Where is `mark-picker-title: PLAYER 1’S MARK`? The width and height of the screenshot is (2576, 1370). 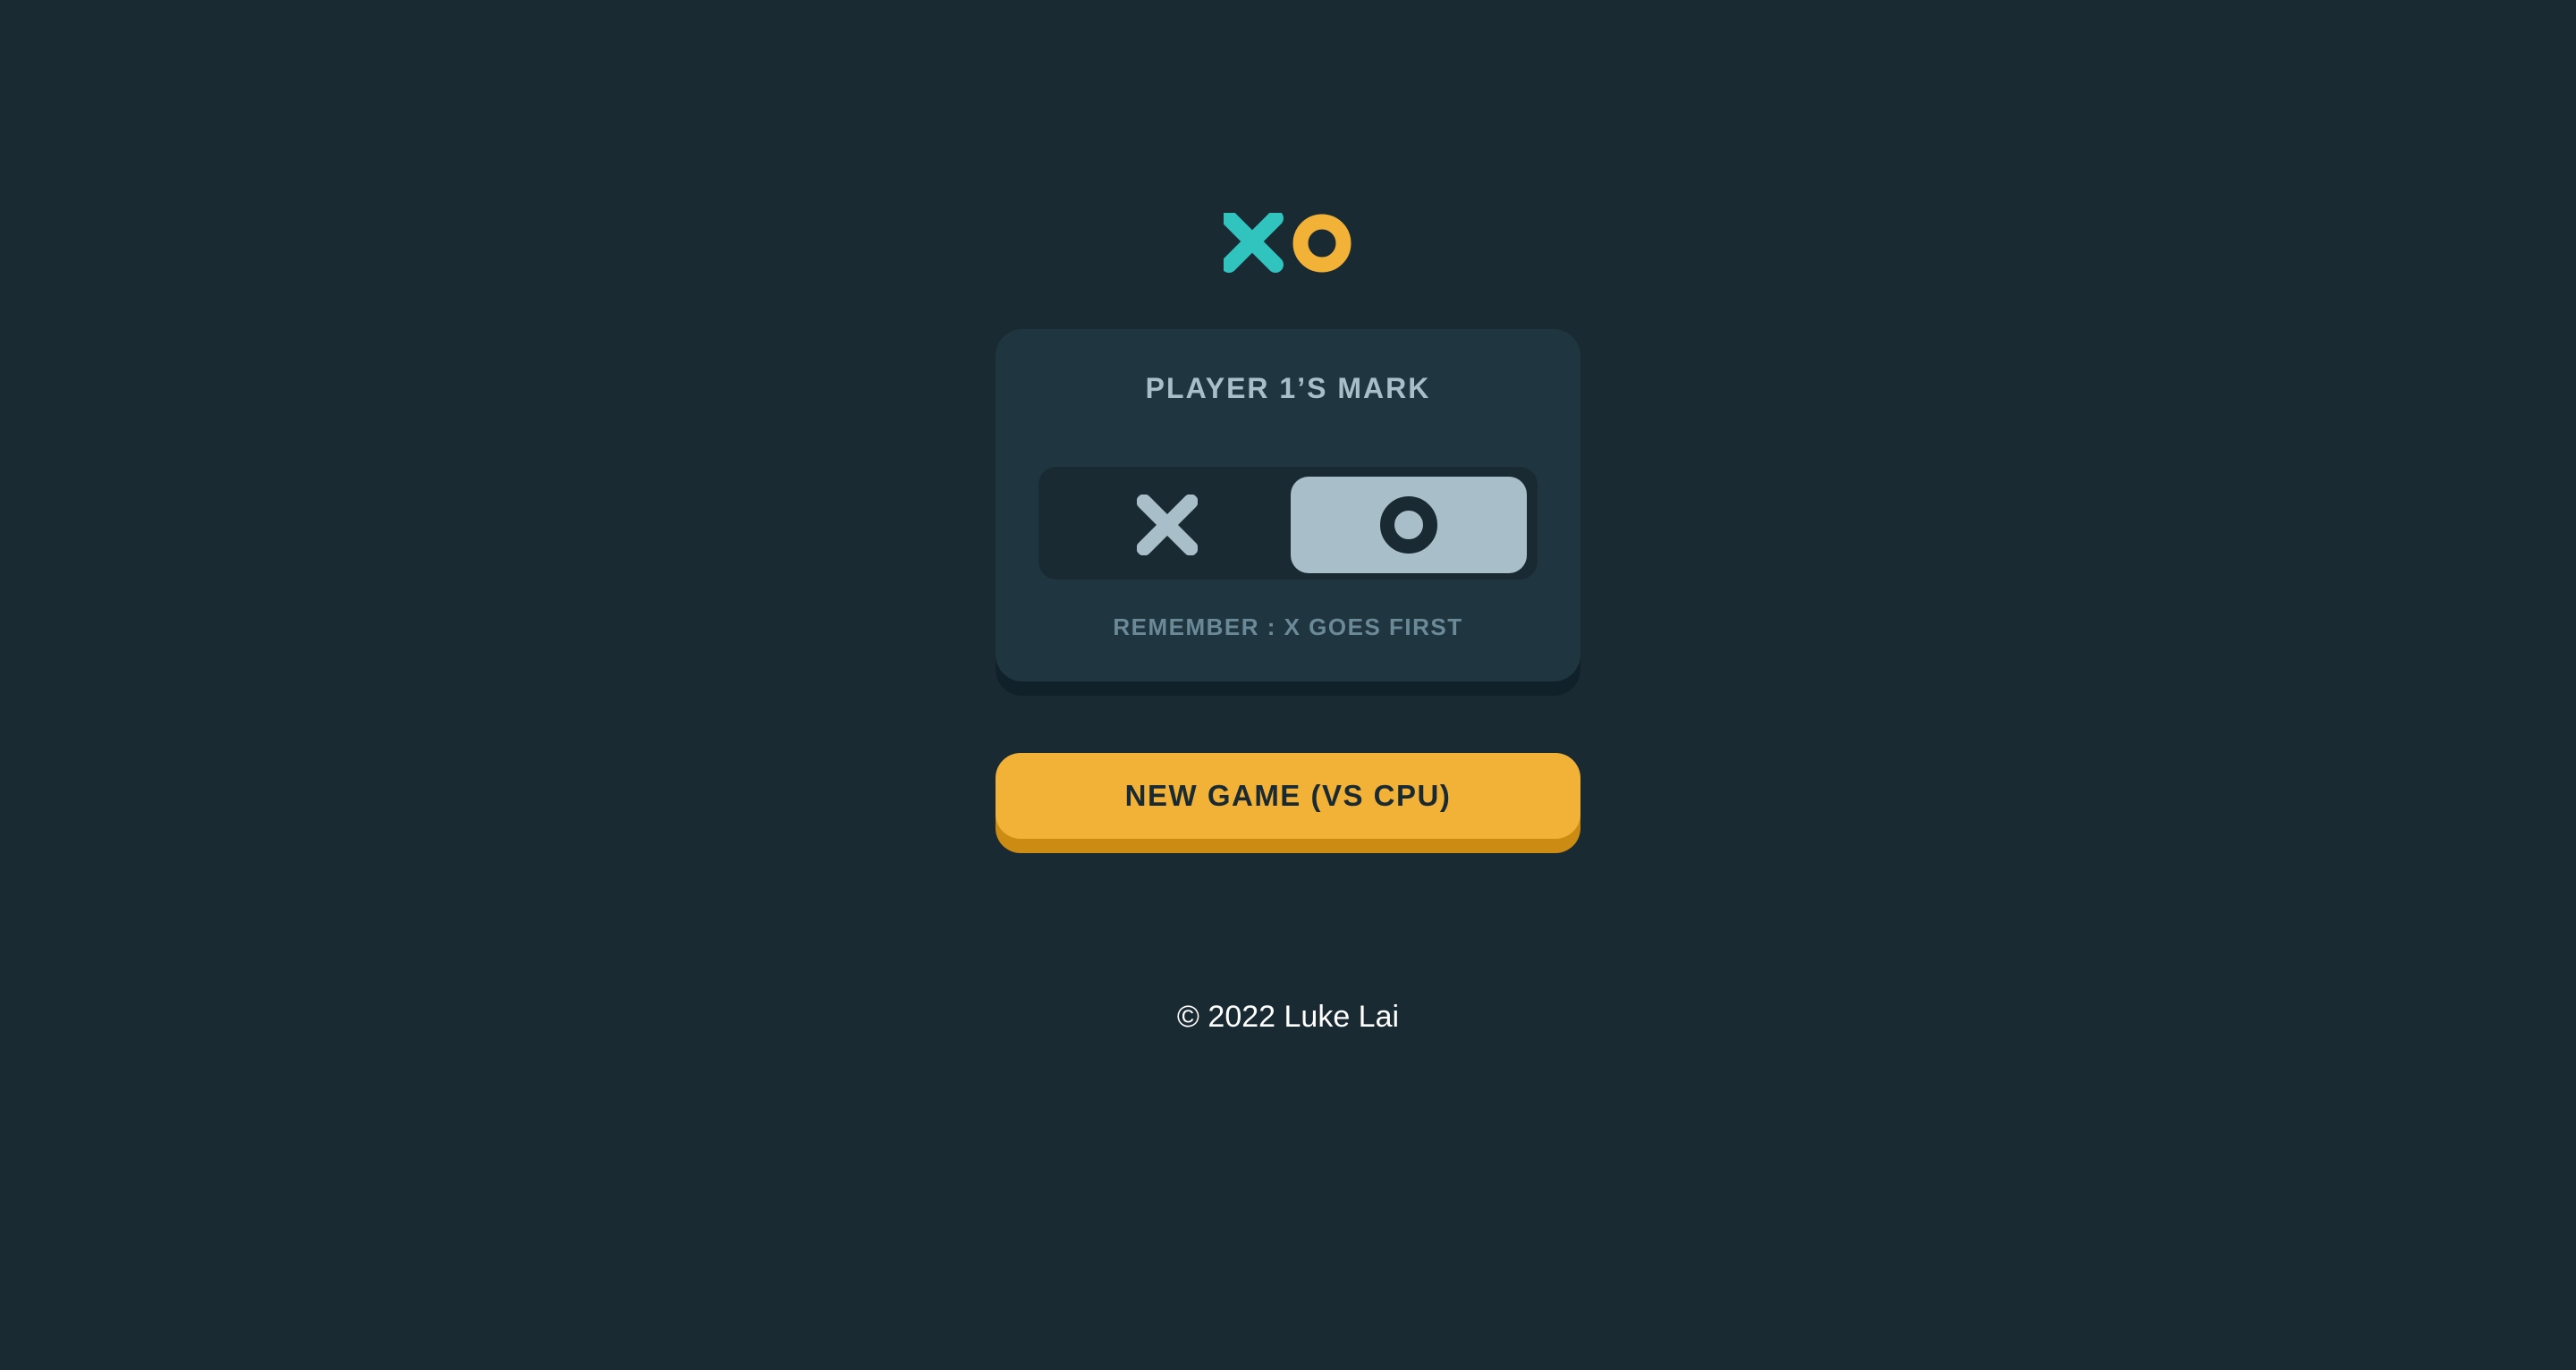
mark-picker-title: PLAYER 1’S MARK is located at coordinates (1288, 388).